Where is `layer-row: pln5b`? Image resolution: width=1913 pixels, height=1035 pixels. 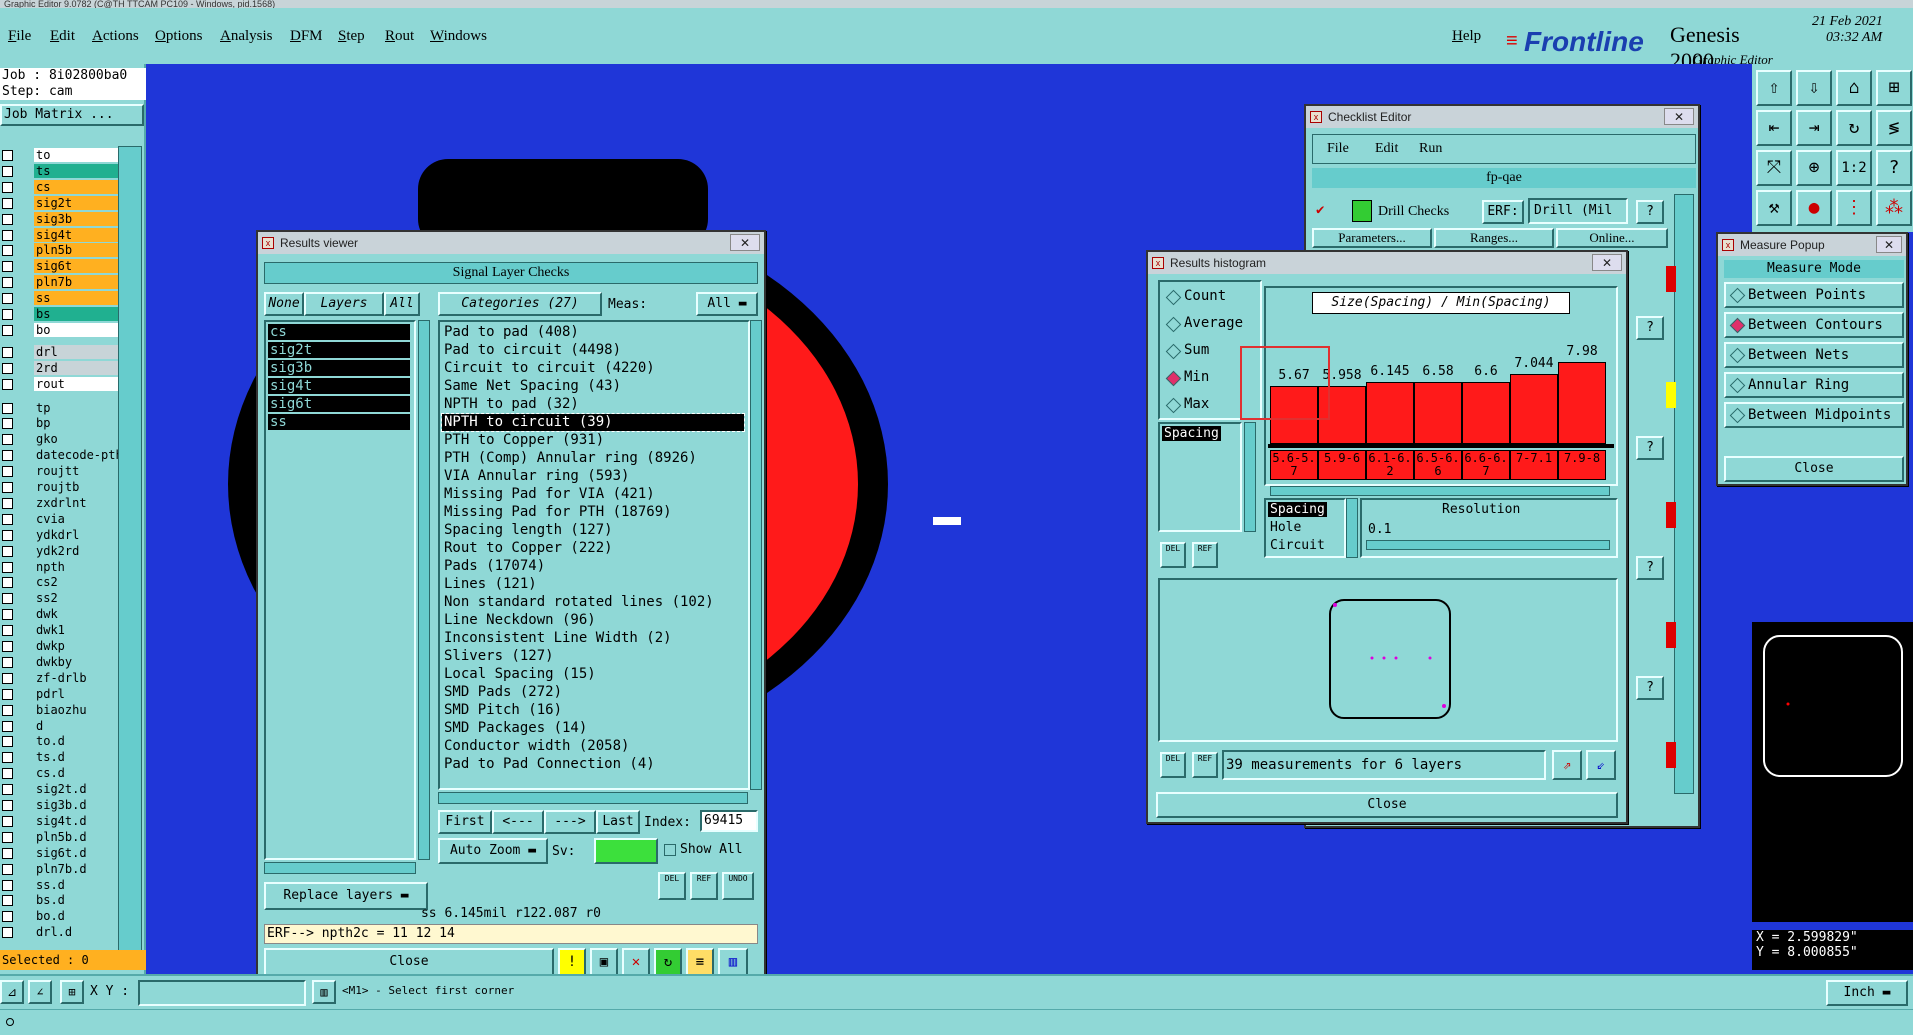
layer-row: pln5b is located at coordinates (60, 250).